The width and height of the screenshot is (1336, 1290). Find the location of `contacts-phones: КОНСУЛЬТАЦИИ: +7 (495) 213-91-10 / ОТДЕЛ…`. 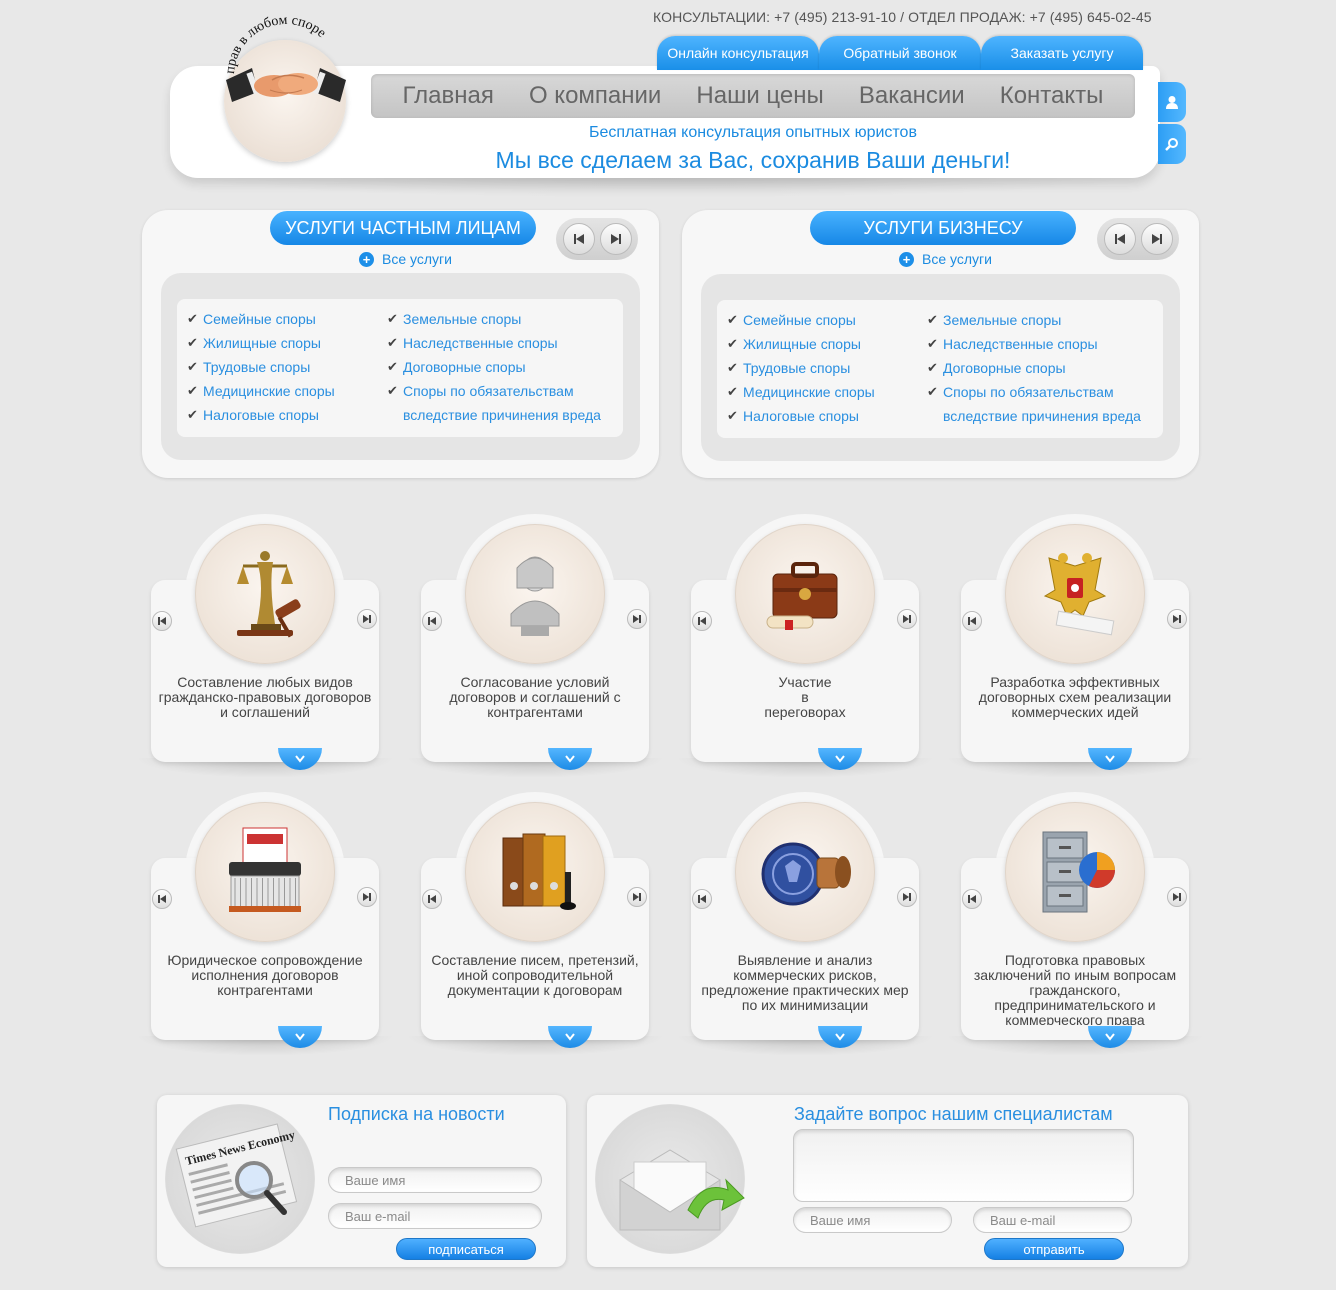

contacts-phones: КОНСУЛЬТАЦИИ: +7 (495) 213-91-10 / ОТДЕЛ… is located at coordinates (902, 17).